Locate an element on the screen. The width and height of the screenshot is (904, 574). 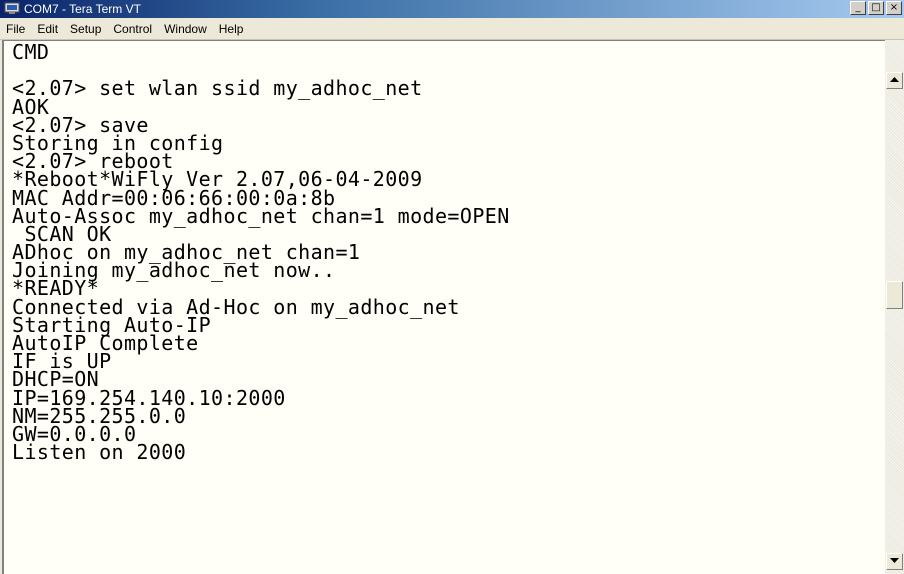
scroll-thumb is located at coordinates (894, 295).